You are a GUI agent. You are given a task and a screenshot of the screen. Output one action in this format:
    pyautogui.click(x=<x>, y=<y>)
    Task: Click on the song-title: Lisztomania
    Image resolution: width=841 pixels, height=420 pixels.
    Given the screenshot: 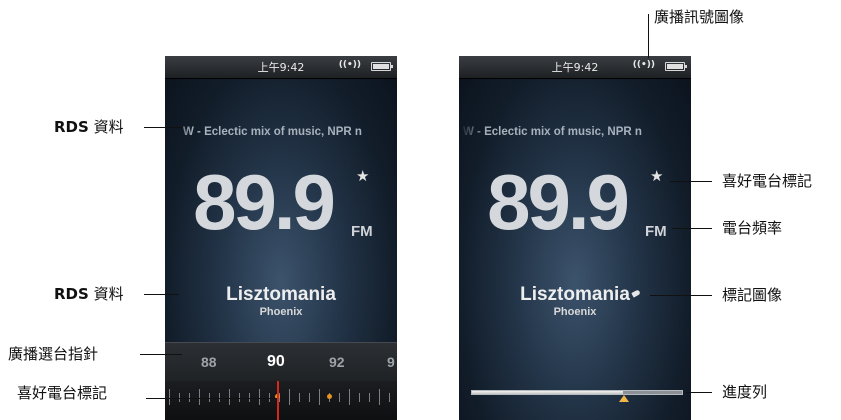 What is the action you would take?
    pyautogui.click(x=281, y=294)
    